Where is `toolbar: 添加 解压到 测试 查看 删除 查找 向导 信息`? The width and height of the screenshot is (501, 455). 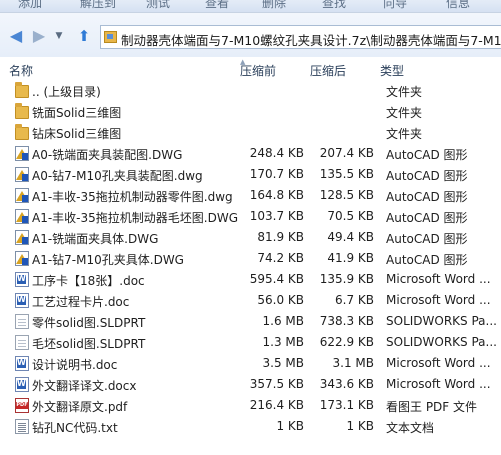 toolbar: 添加 解压到 测试 查看 删除 查找 向导 信息 is located at coordinates (250, 6).